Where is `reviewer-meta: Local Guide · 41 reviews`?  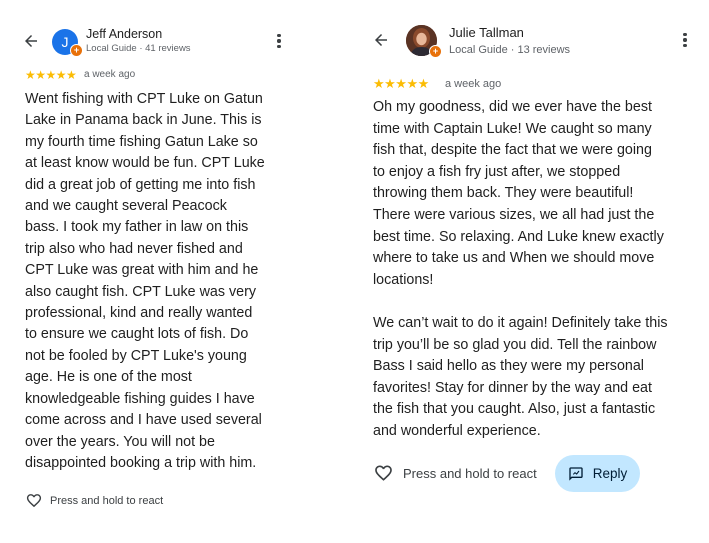 reviewer-meta: Local Guide · 41 reviews is located at coordinates (138, 48).